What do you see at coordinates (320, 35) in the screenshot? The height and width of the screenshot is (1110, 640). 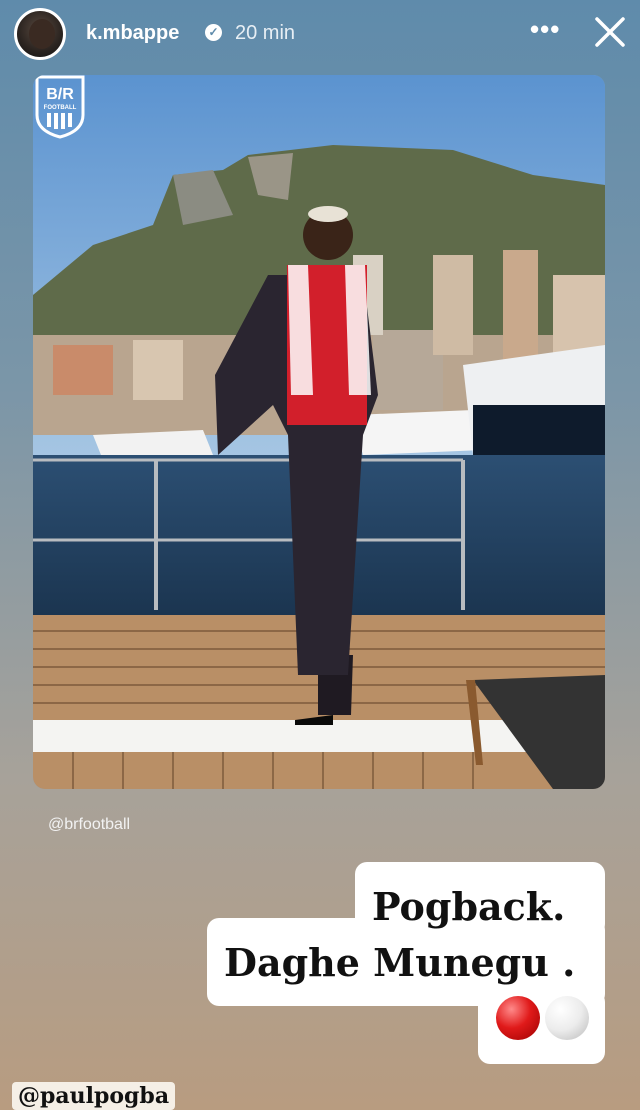 I see `story-header: k.mbappe ✓ 20 min •••` at bounding box center [320, 35].